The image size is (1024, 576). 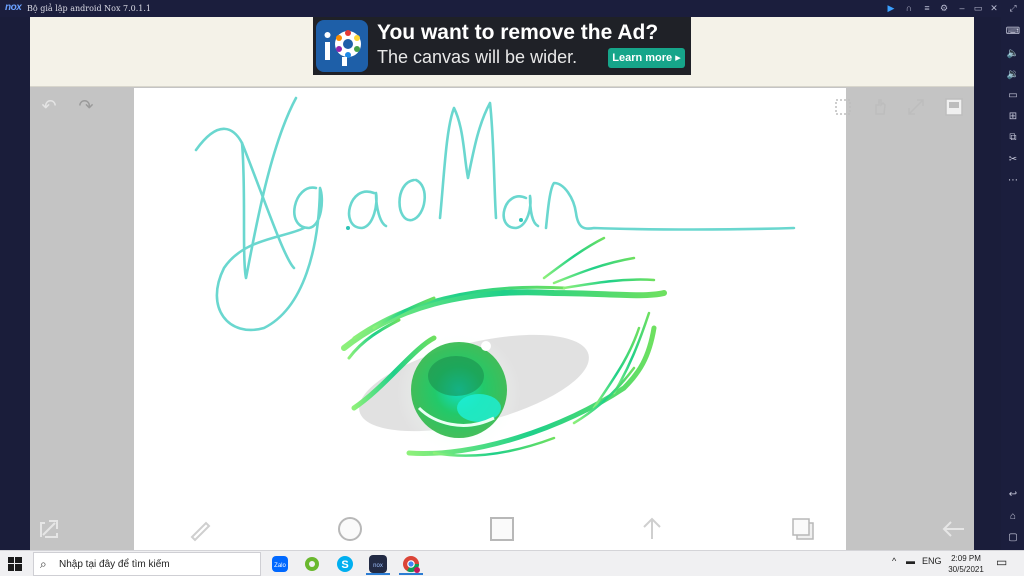 I want to click on taskbar-app-chrome, so click(x=411, y=564).